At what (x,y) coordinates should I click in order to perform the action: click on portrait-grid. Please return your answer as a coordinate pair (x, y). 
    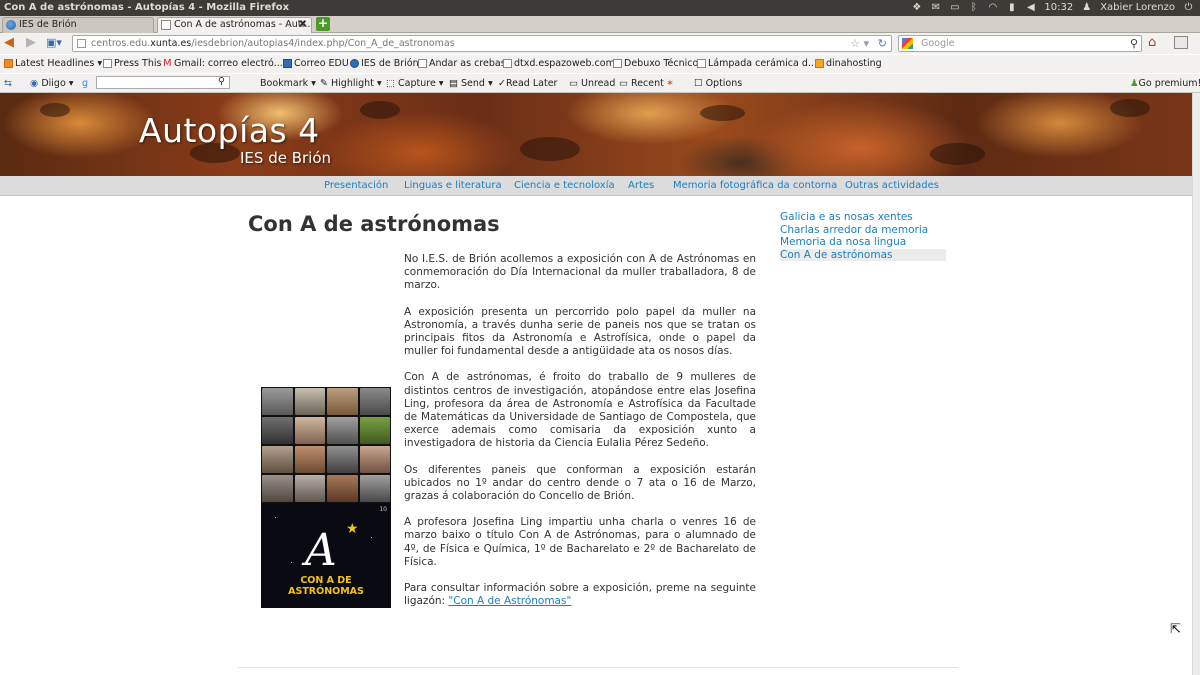
    Looking at the image, I should click on (326, 445).